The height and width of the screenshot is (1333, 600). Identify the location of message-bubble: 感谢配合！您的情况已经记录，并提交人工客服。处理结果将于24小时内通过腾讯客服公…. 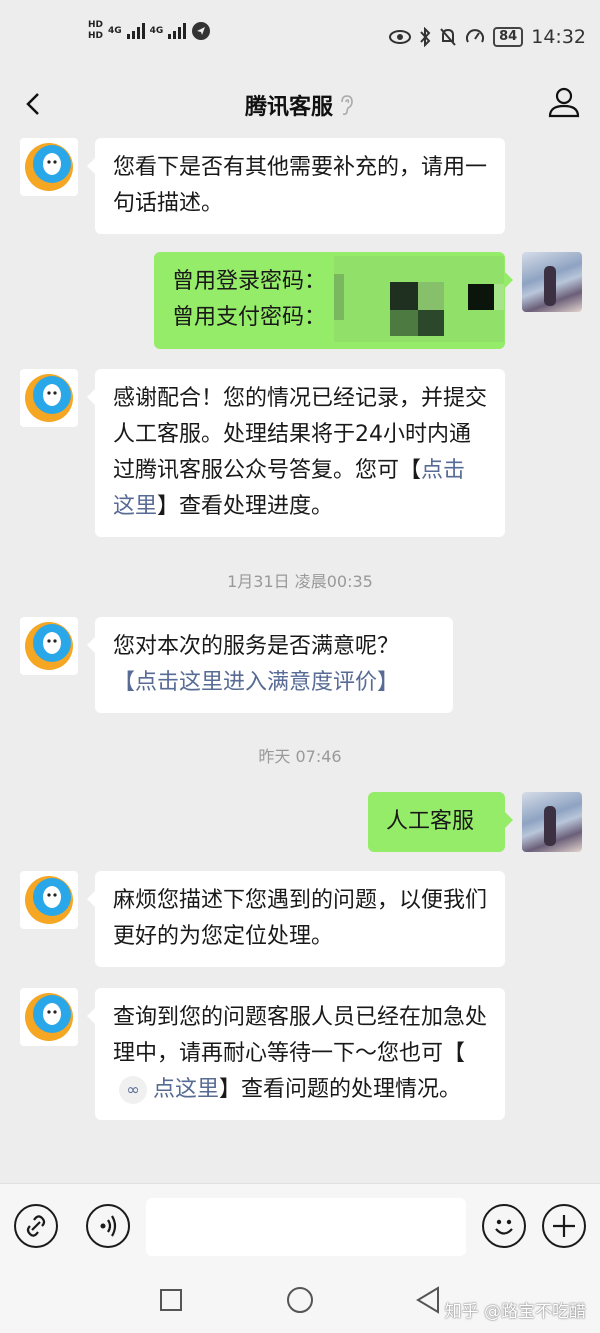
(296, 453).